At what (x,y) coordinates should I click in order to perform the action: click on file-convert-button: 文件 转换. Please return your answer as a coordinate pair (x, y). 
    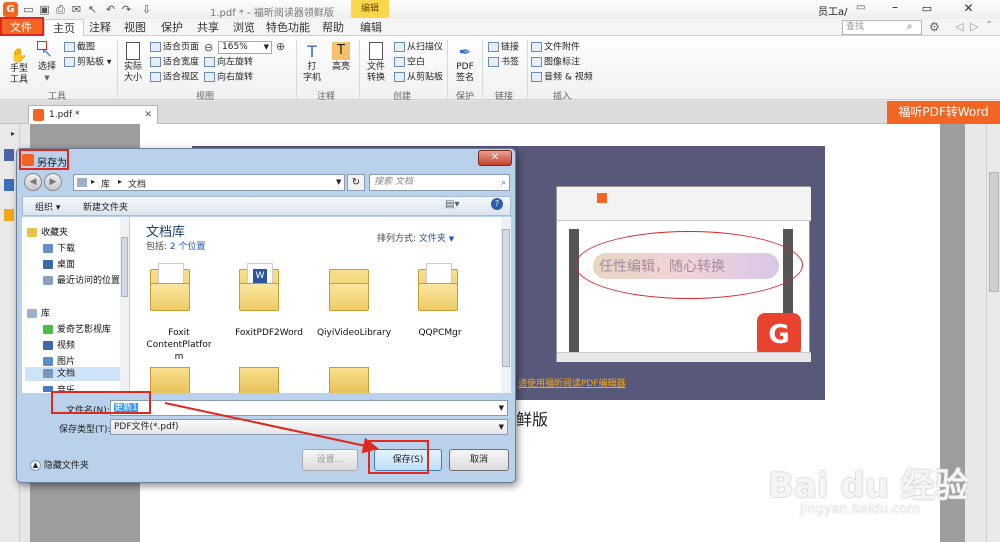
    Looking at the image, I should click on (376, 63).